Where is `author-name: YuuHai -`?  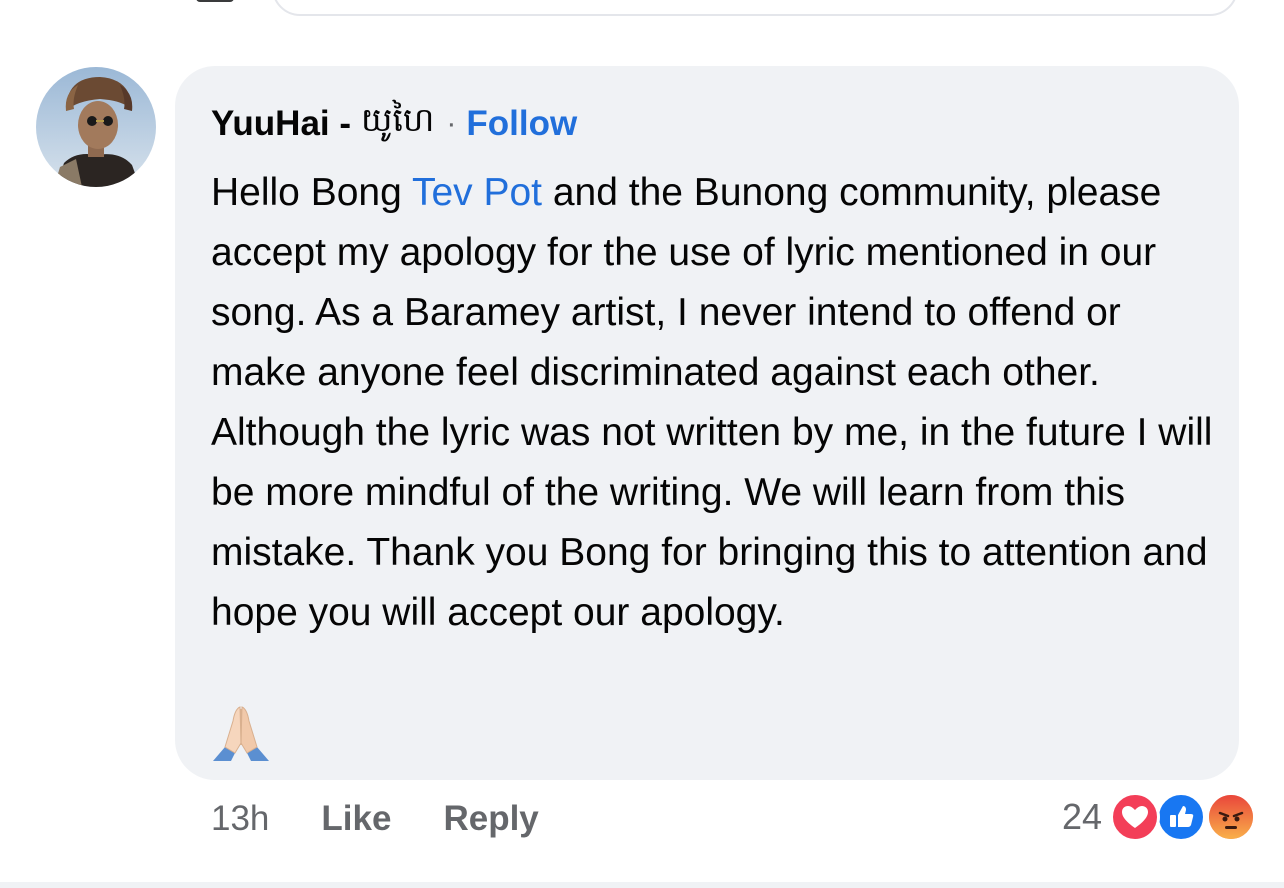
author-name: YuuHai - is located at coordinates (281, 124).